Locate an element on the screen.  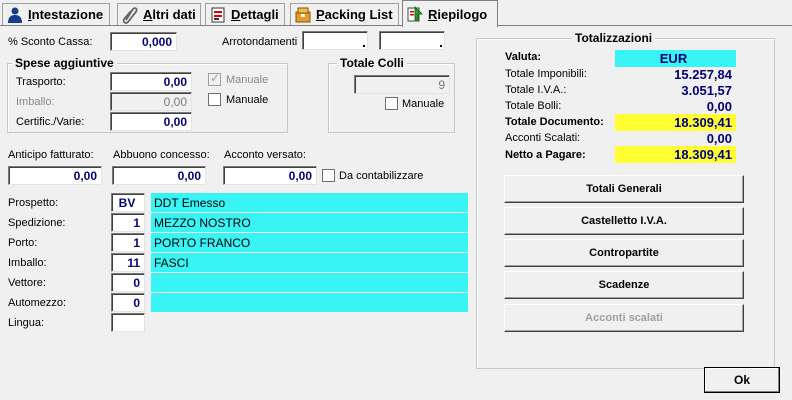
bolli-label: Totale Bolli: is located at coordinates (533, 106).